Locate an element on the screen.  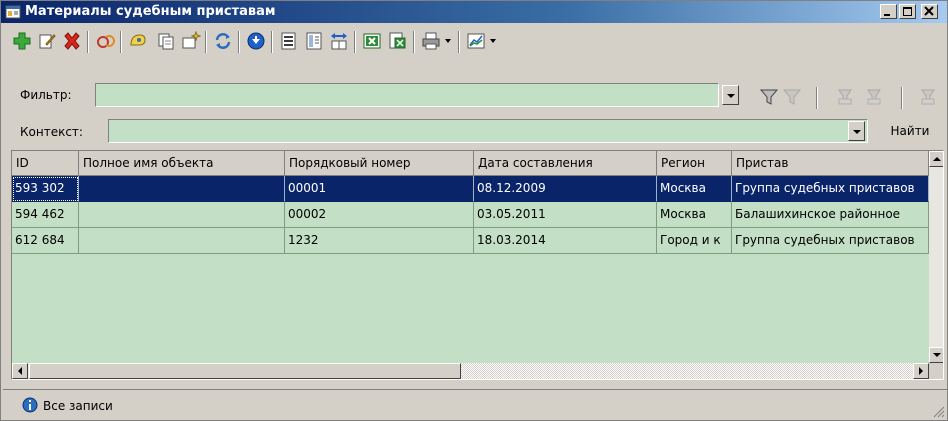
cell-date: 08.12.2009 is located at coordinates (565, 189).